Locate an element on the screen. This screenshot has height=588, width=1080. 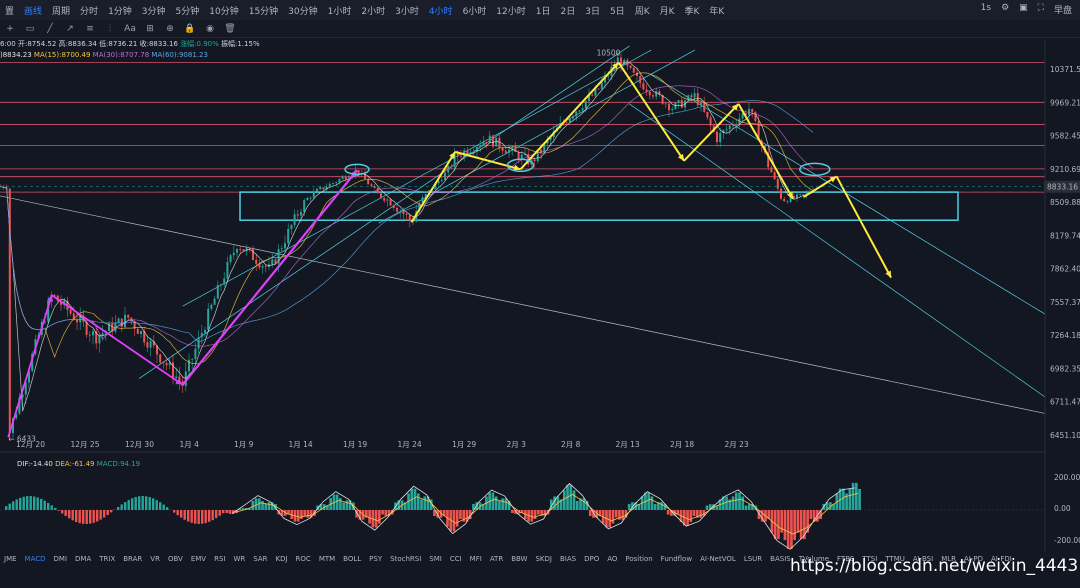
indicator-tab: CCI is located at coordinates (456, 559).